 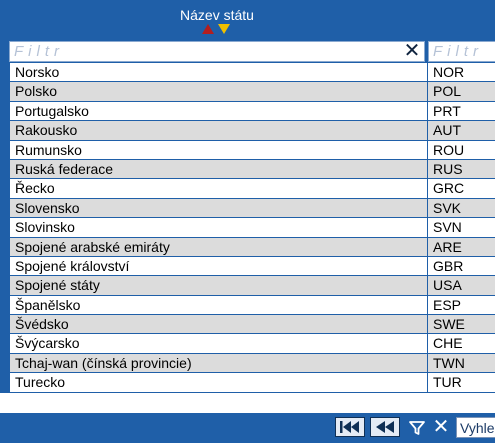 I want to click on grid-header: Název státu, so click(x=247, y=20).